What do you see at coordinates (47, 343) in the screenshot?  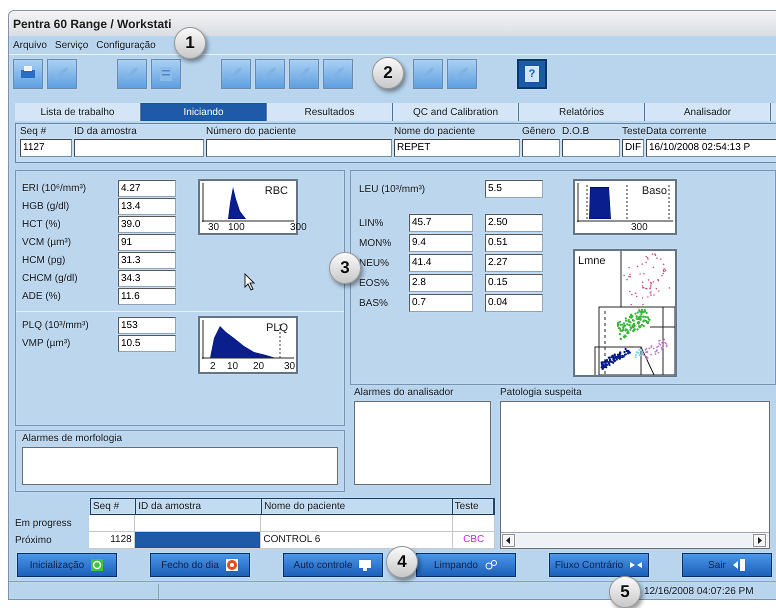 I see `parameter-label: VMP (µm³)` at bounding box center [47, 343].